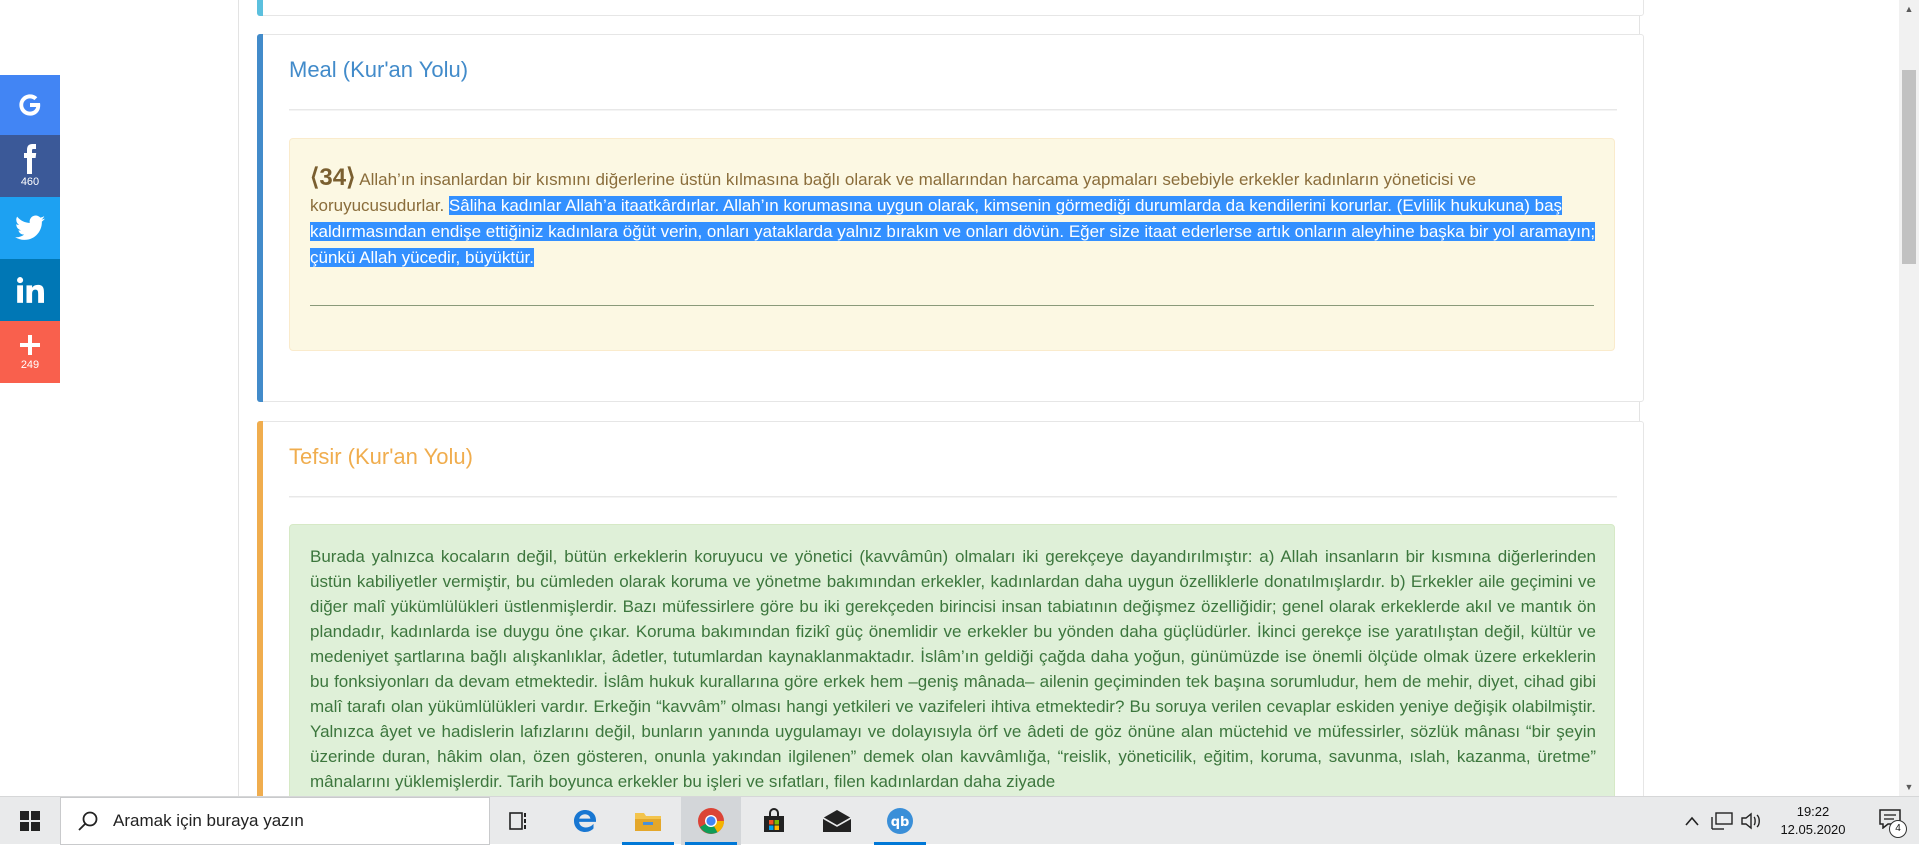 This screenshot has height=845, width=1919. Describe the element at coordinates (30, 159) in the screenshot. I see `facebook-icon` at that location.